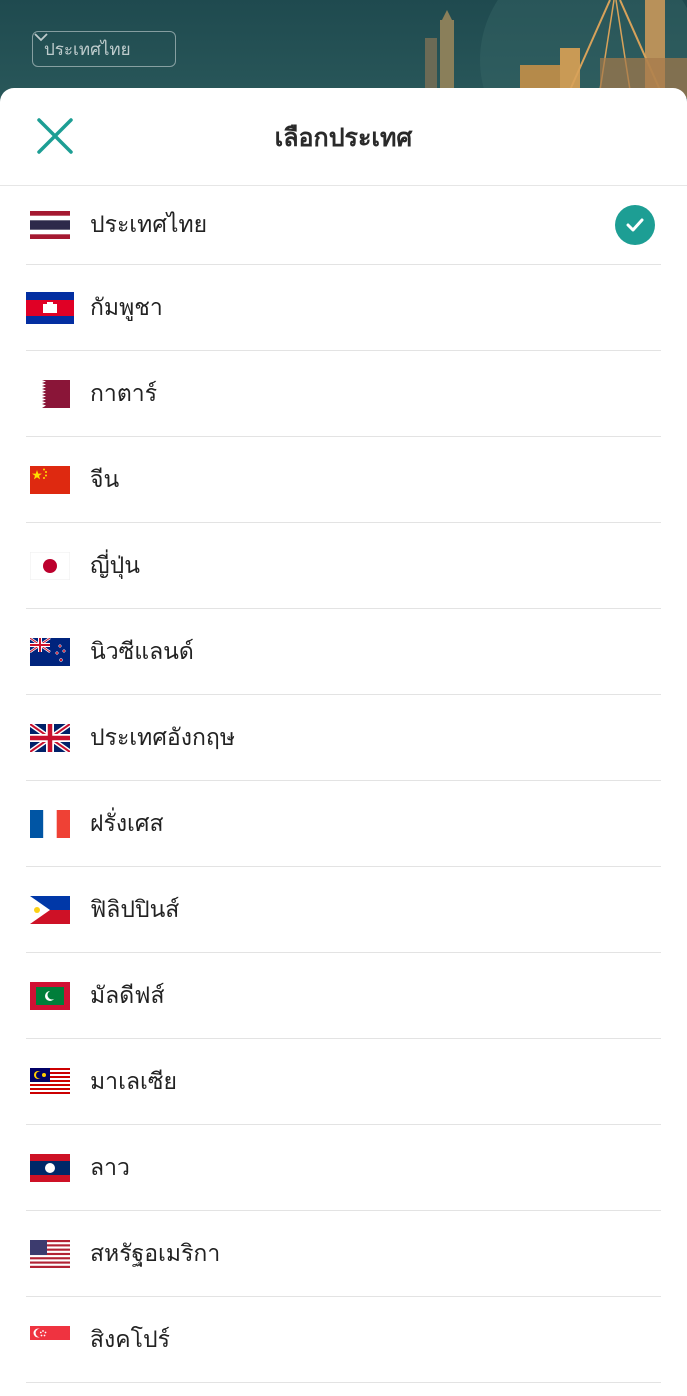 Image resolution: width=687 pixels, height=1396 pixels. Describe the element at coordinates (50, 1254) in the screenshot. I see `usa-flag` at that location.